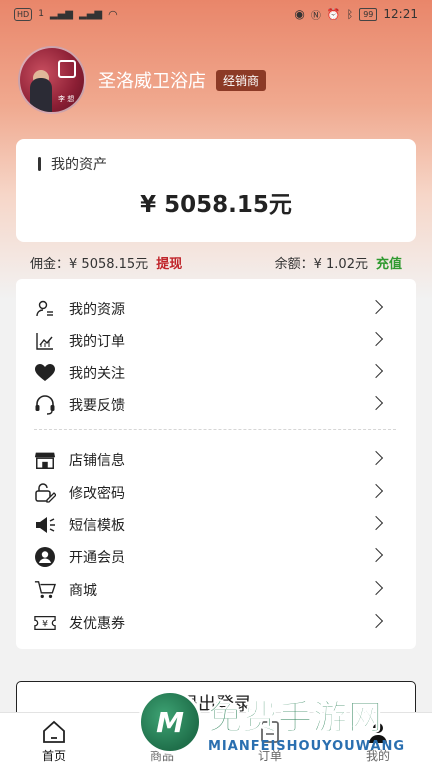 The height and width of the screenshot is (768, 432). I want to click on menu-label: 短信模板, so click(97, 526).